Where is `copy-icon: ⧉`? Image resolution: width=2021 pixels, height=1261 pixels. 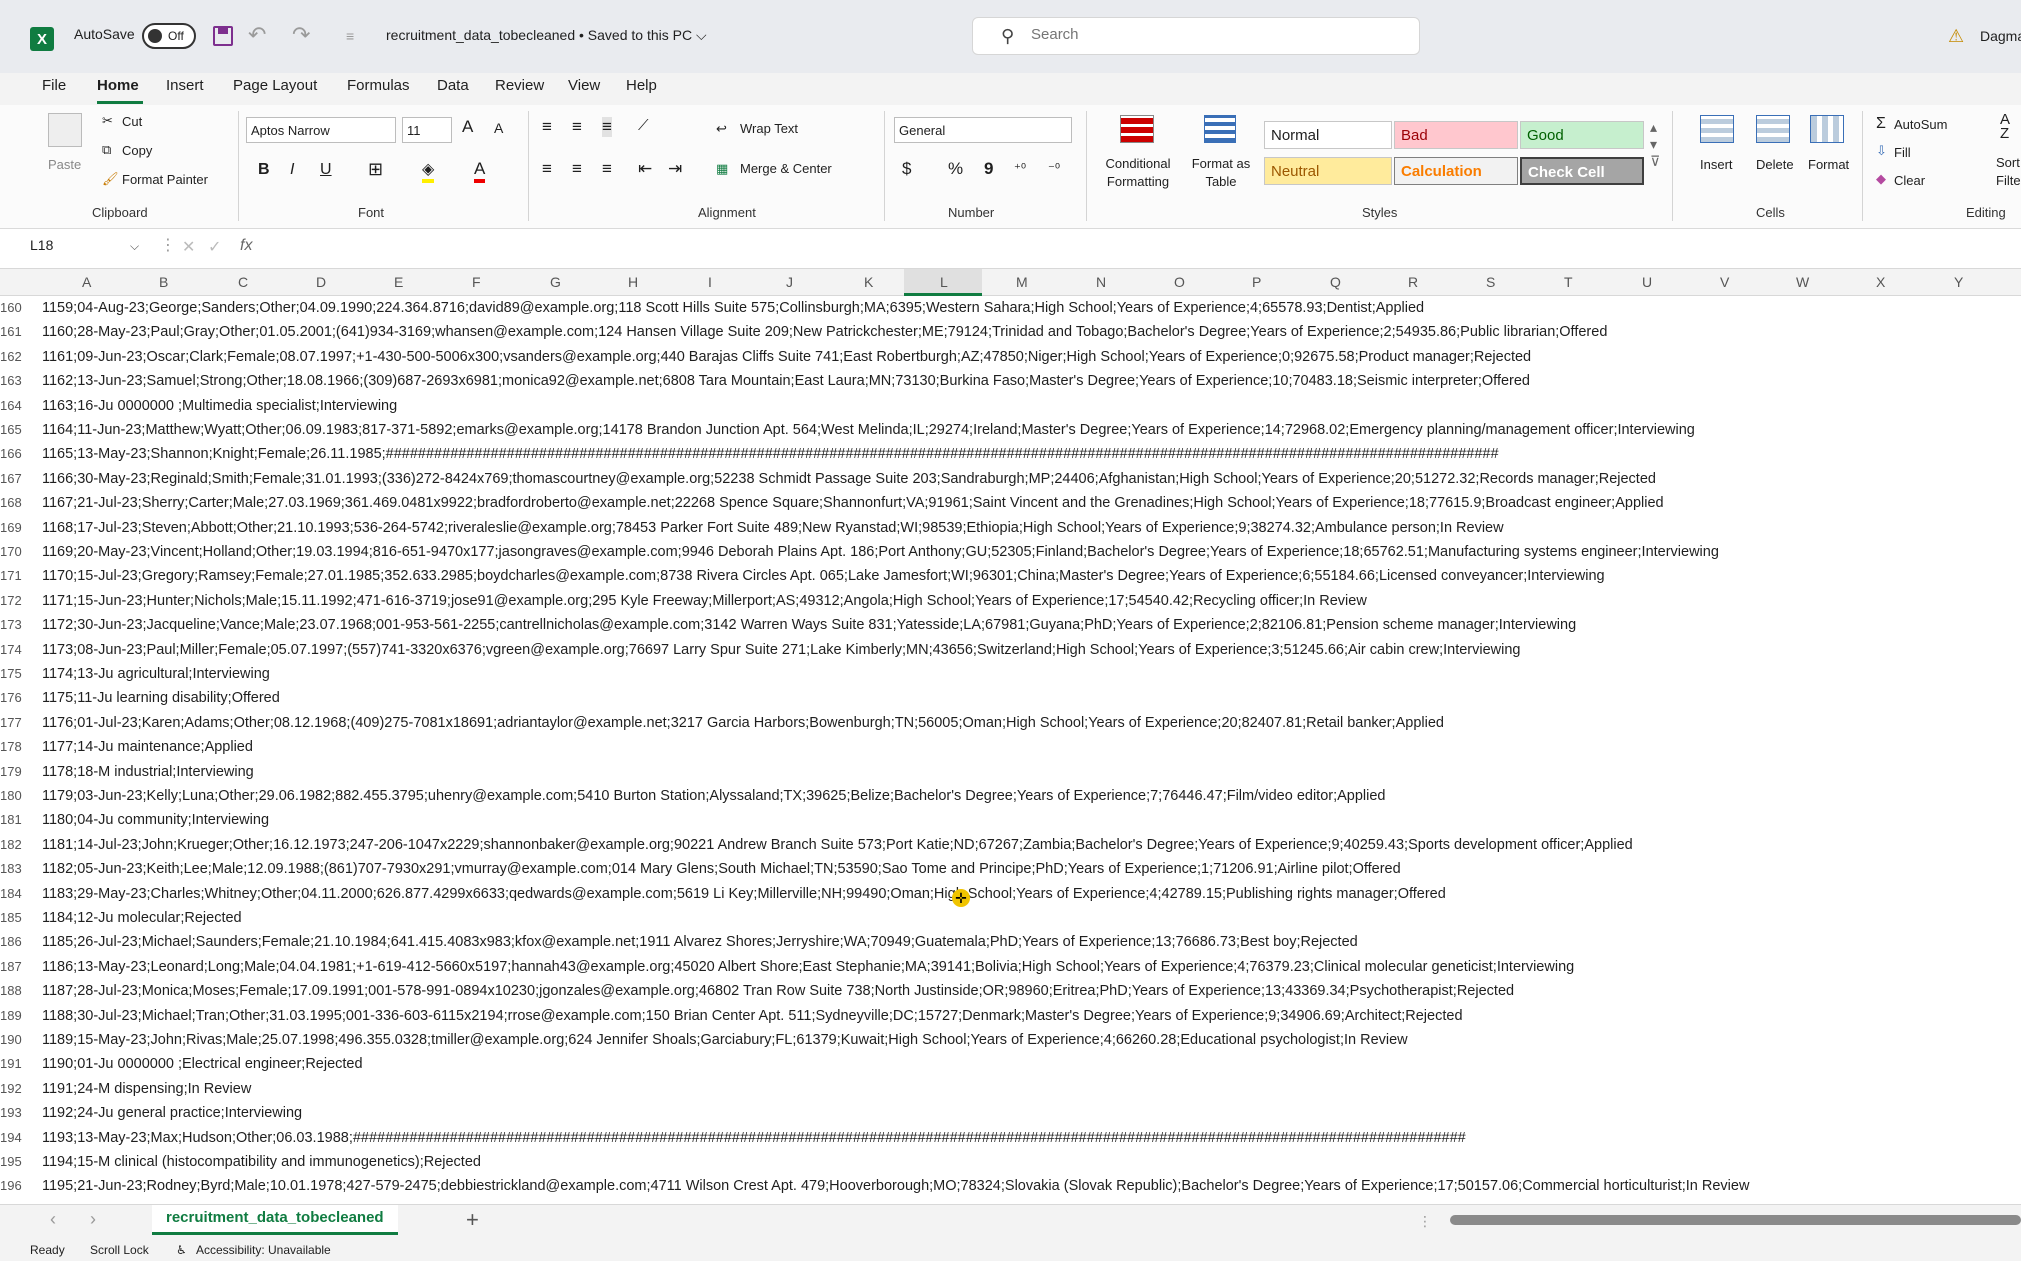
copy-icon: ⧉ is located at coordinates (106, 150).